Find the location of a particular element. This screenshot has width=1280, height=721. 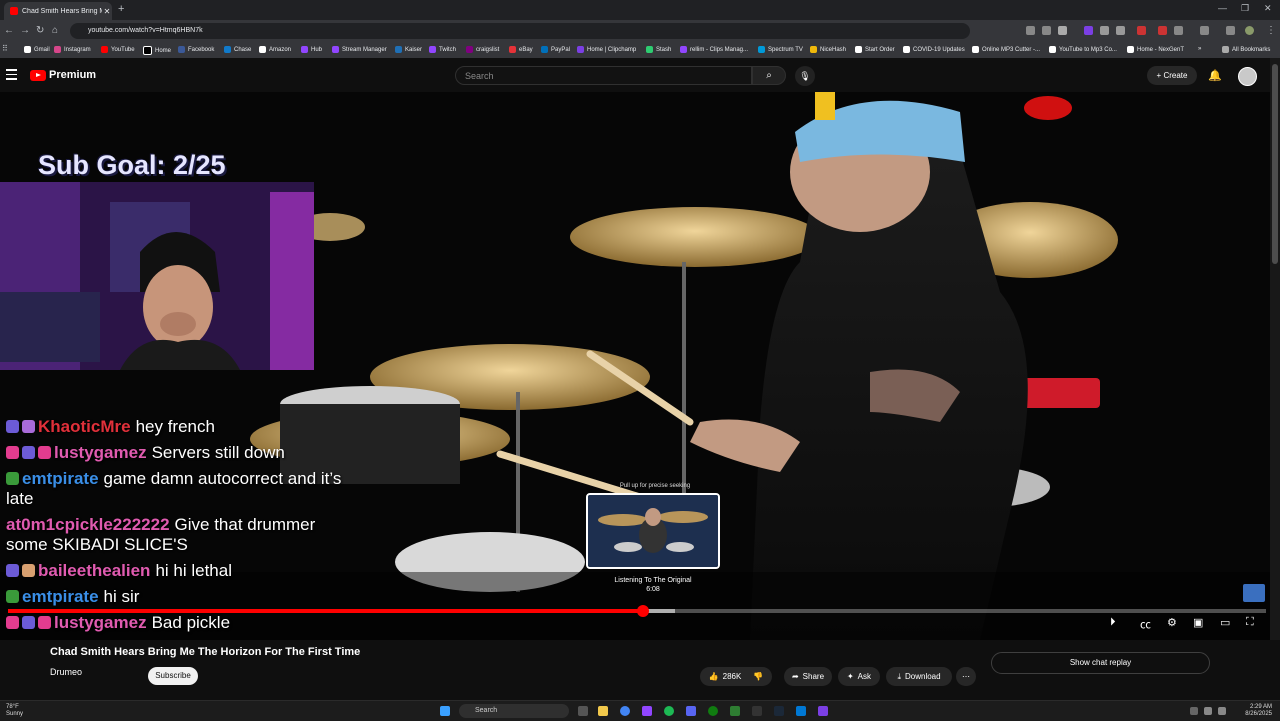

bookmark-item: craigslist is located at coordinates (482, 49).